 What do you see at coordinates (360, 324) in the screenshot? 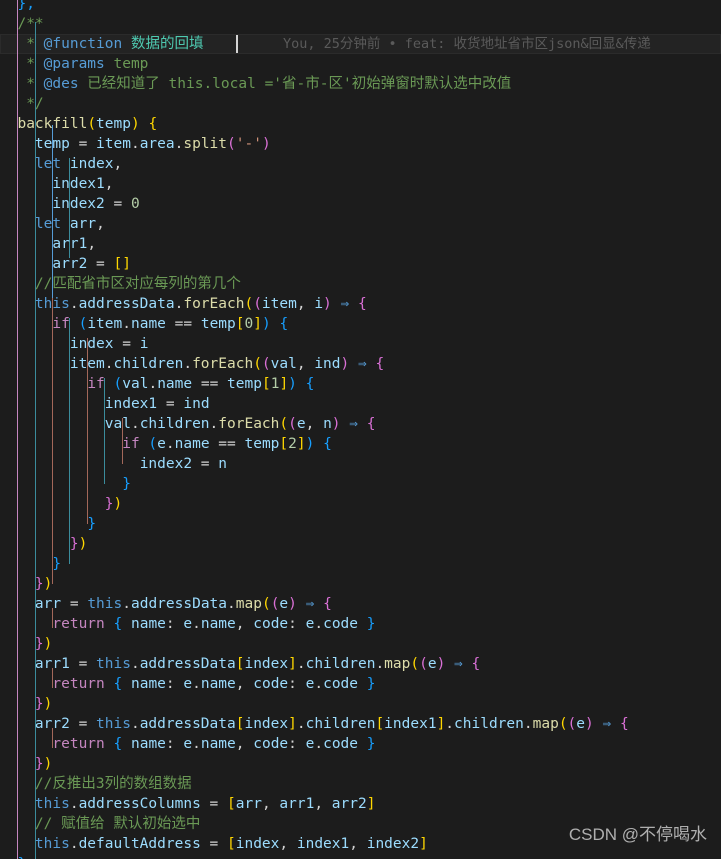
I see `code-line: if (item.name == temp[0]) {` at bounding box center [360, 324].